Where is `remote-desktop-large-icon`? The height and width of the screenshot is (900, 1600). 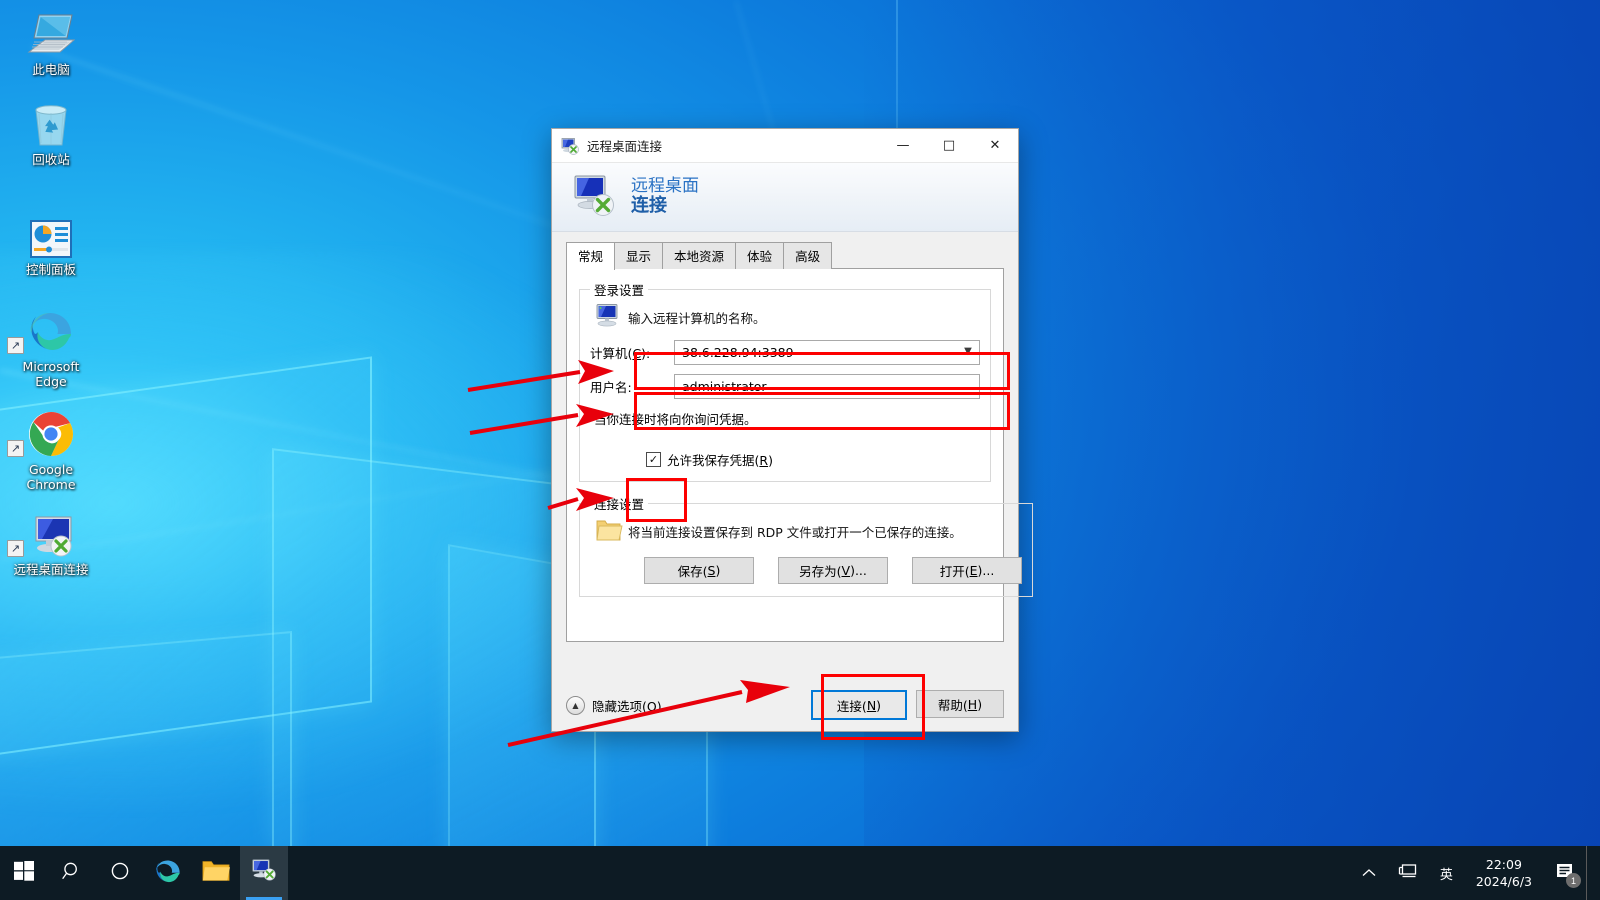 remote-desktop-large-icon is located at coordinates (594, 197).